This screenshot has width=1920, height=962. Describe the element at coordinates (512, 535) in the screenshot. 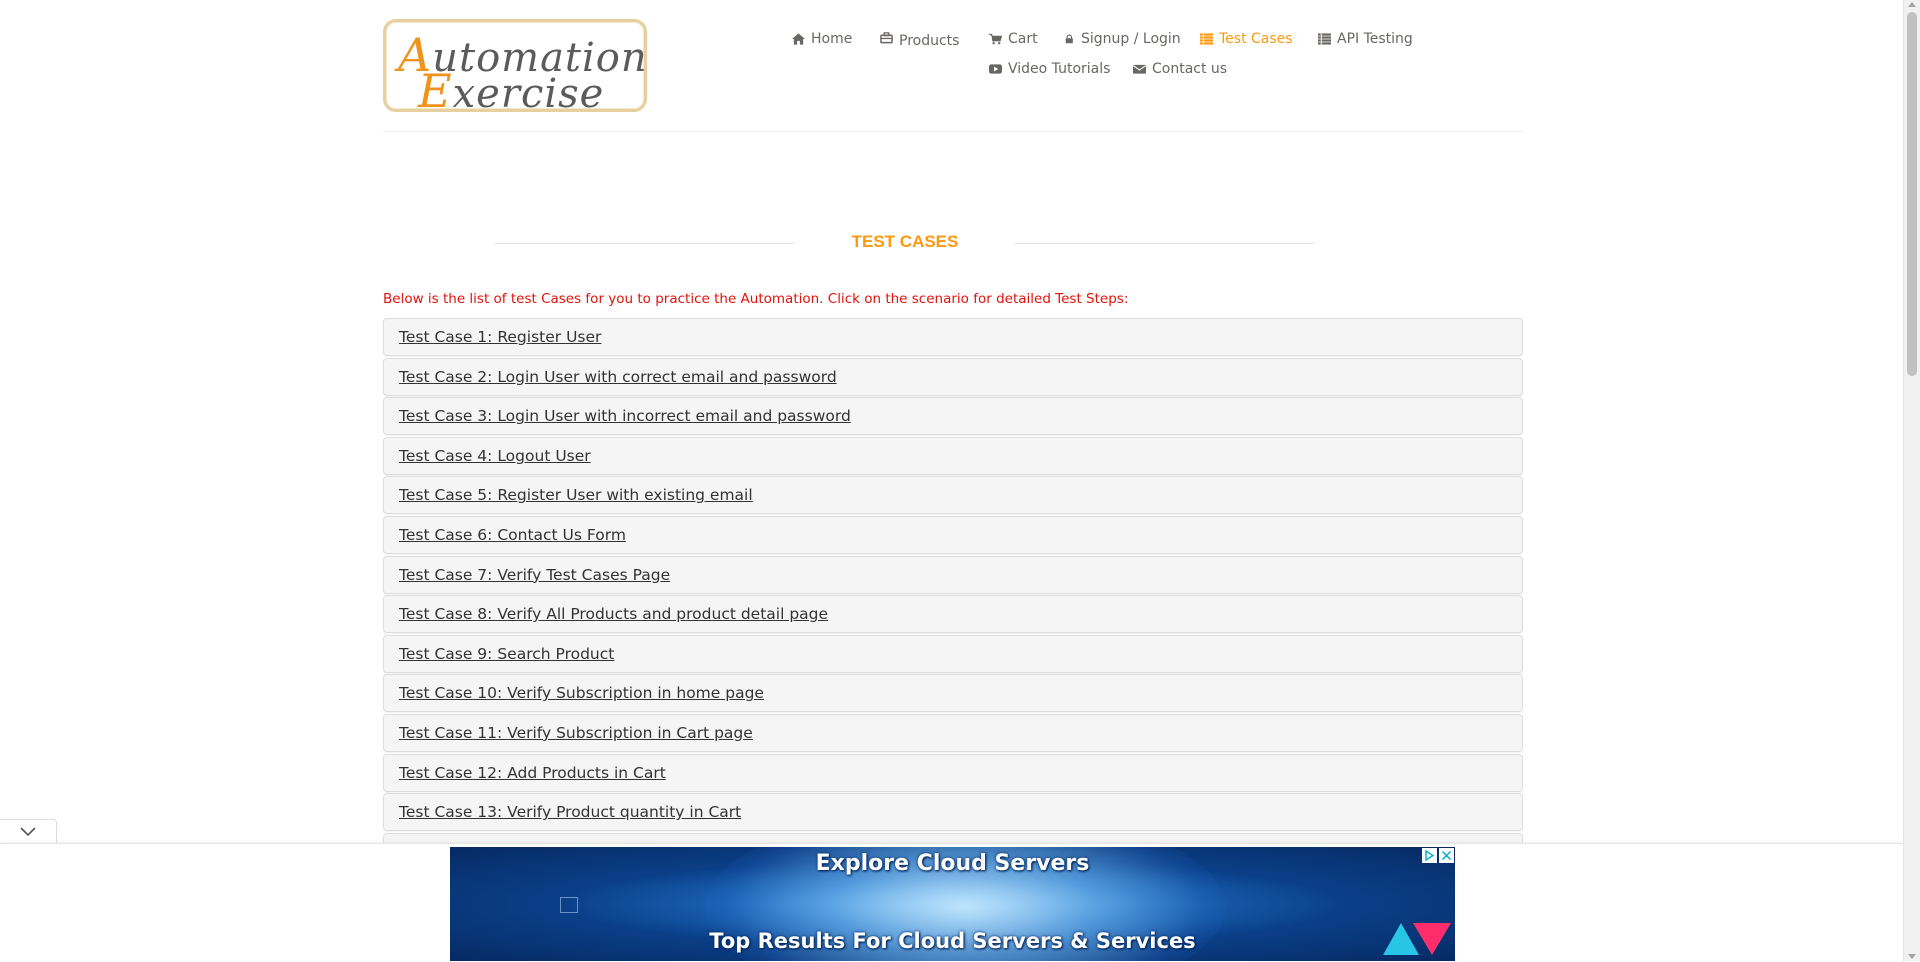

I see `test-case-link: Test Case 6: Contact Us Form` at that location.